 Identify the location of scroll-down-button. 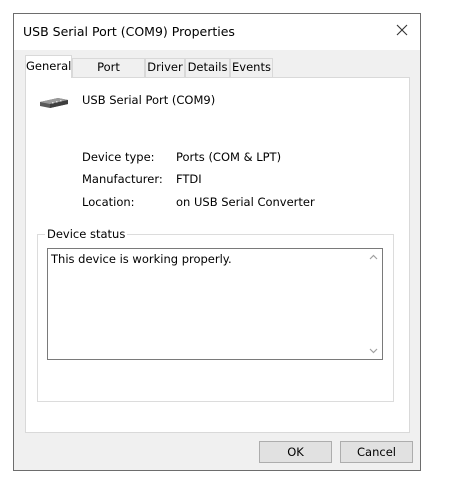
(373, 351).